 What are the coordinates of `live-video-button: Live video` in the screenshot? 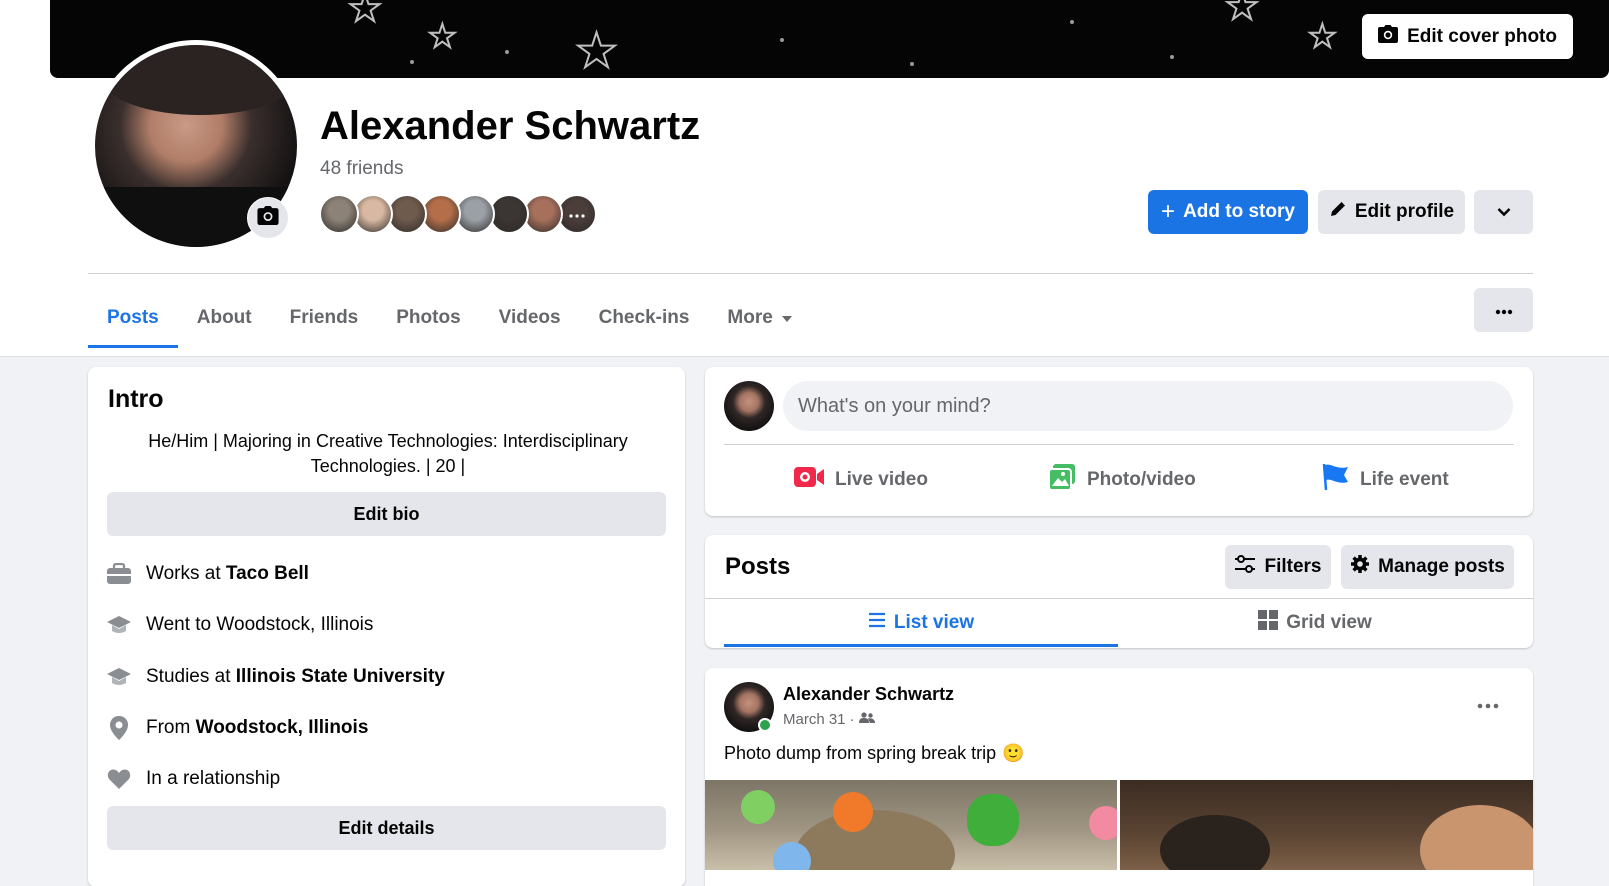 It's located at (860, 480).